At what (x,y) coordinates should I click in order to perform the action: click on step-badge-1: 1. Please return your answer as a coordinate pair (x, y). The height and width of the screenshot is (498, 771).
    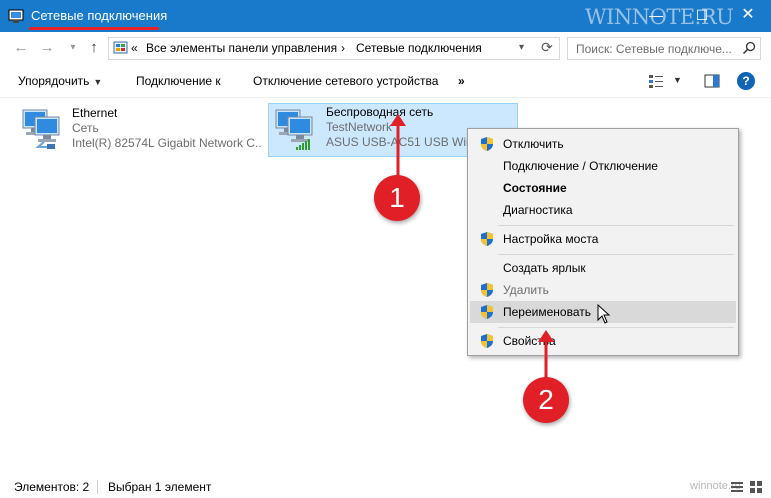
    Looking at the image, I should click on (397, 198).